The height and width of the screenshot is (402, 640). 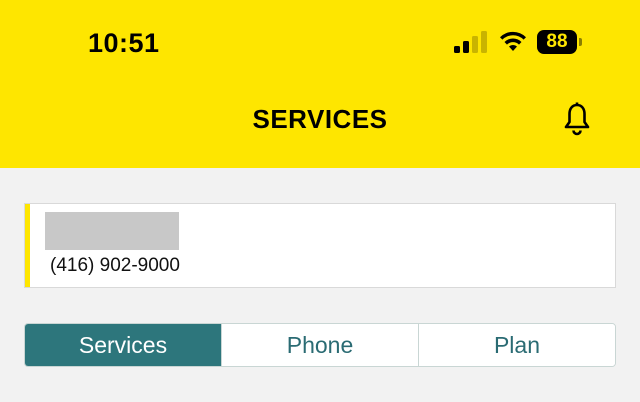 What do you see at coordinates (580, 42) in the screenshot?
I see `battery-tip` at bounding box center [580, 42].